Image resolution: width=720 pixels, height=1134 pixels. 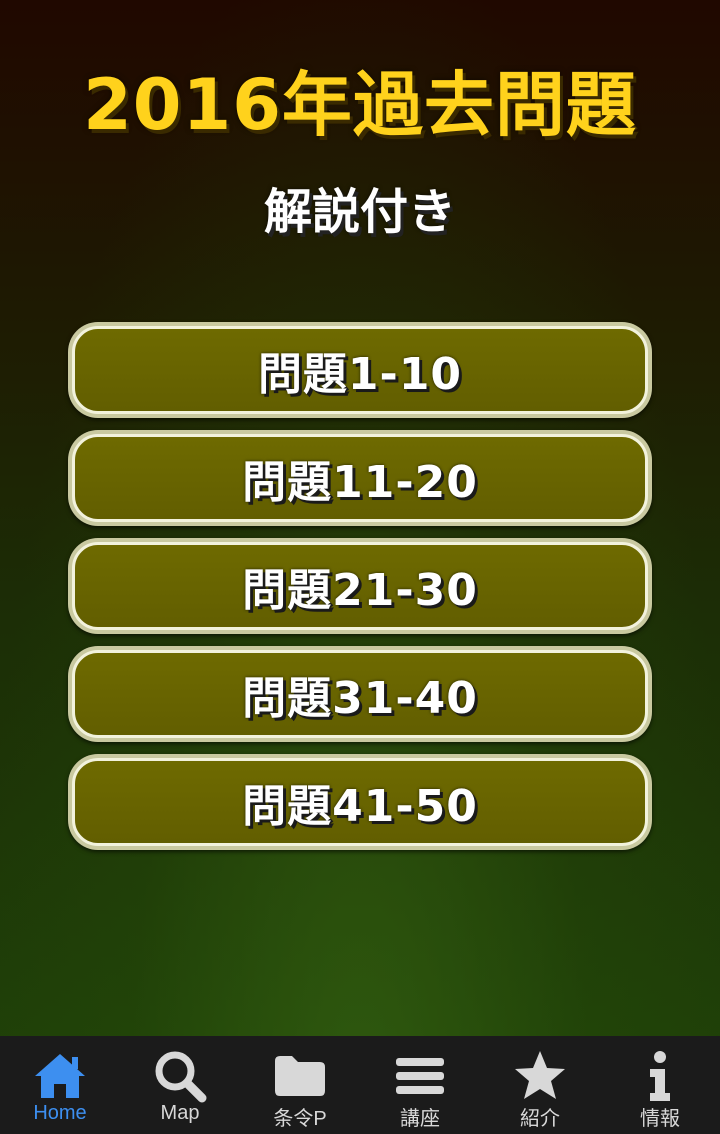 I want to click on tab-home: Home, so click(x=60, y=1085).